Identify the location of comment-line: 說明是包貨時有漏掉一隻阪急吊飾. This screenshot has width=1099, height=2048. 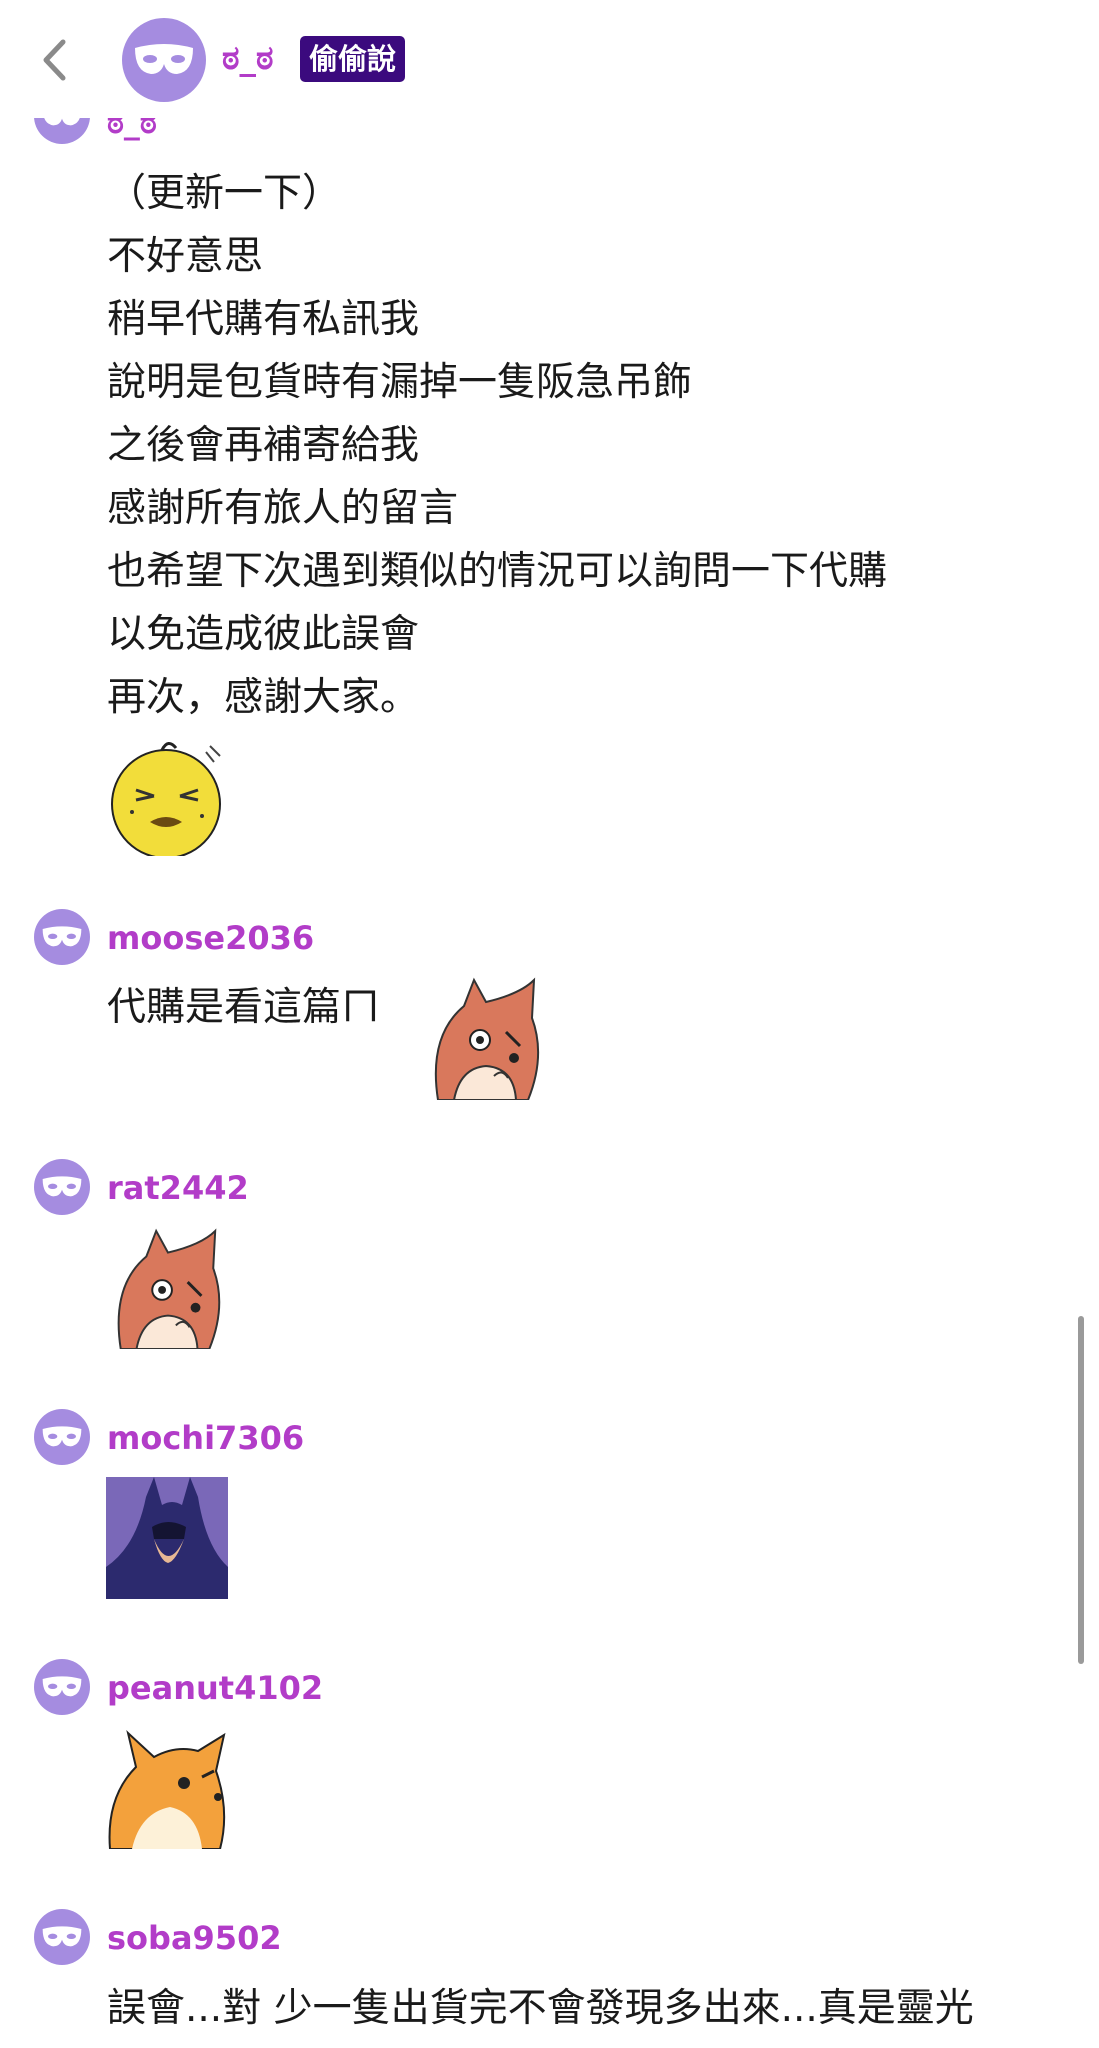
(400, 382).